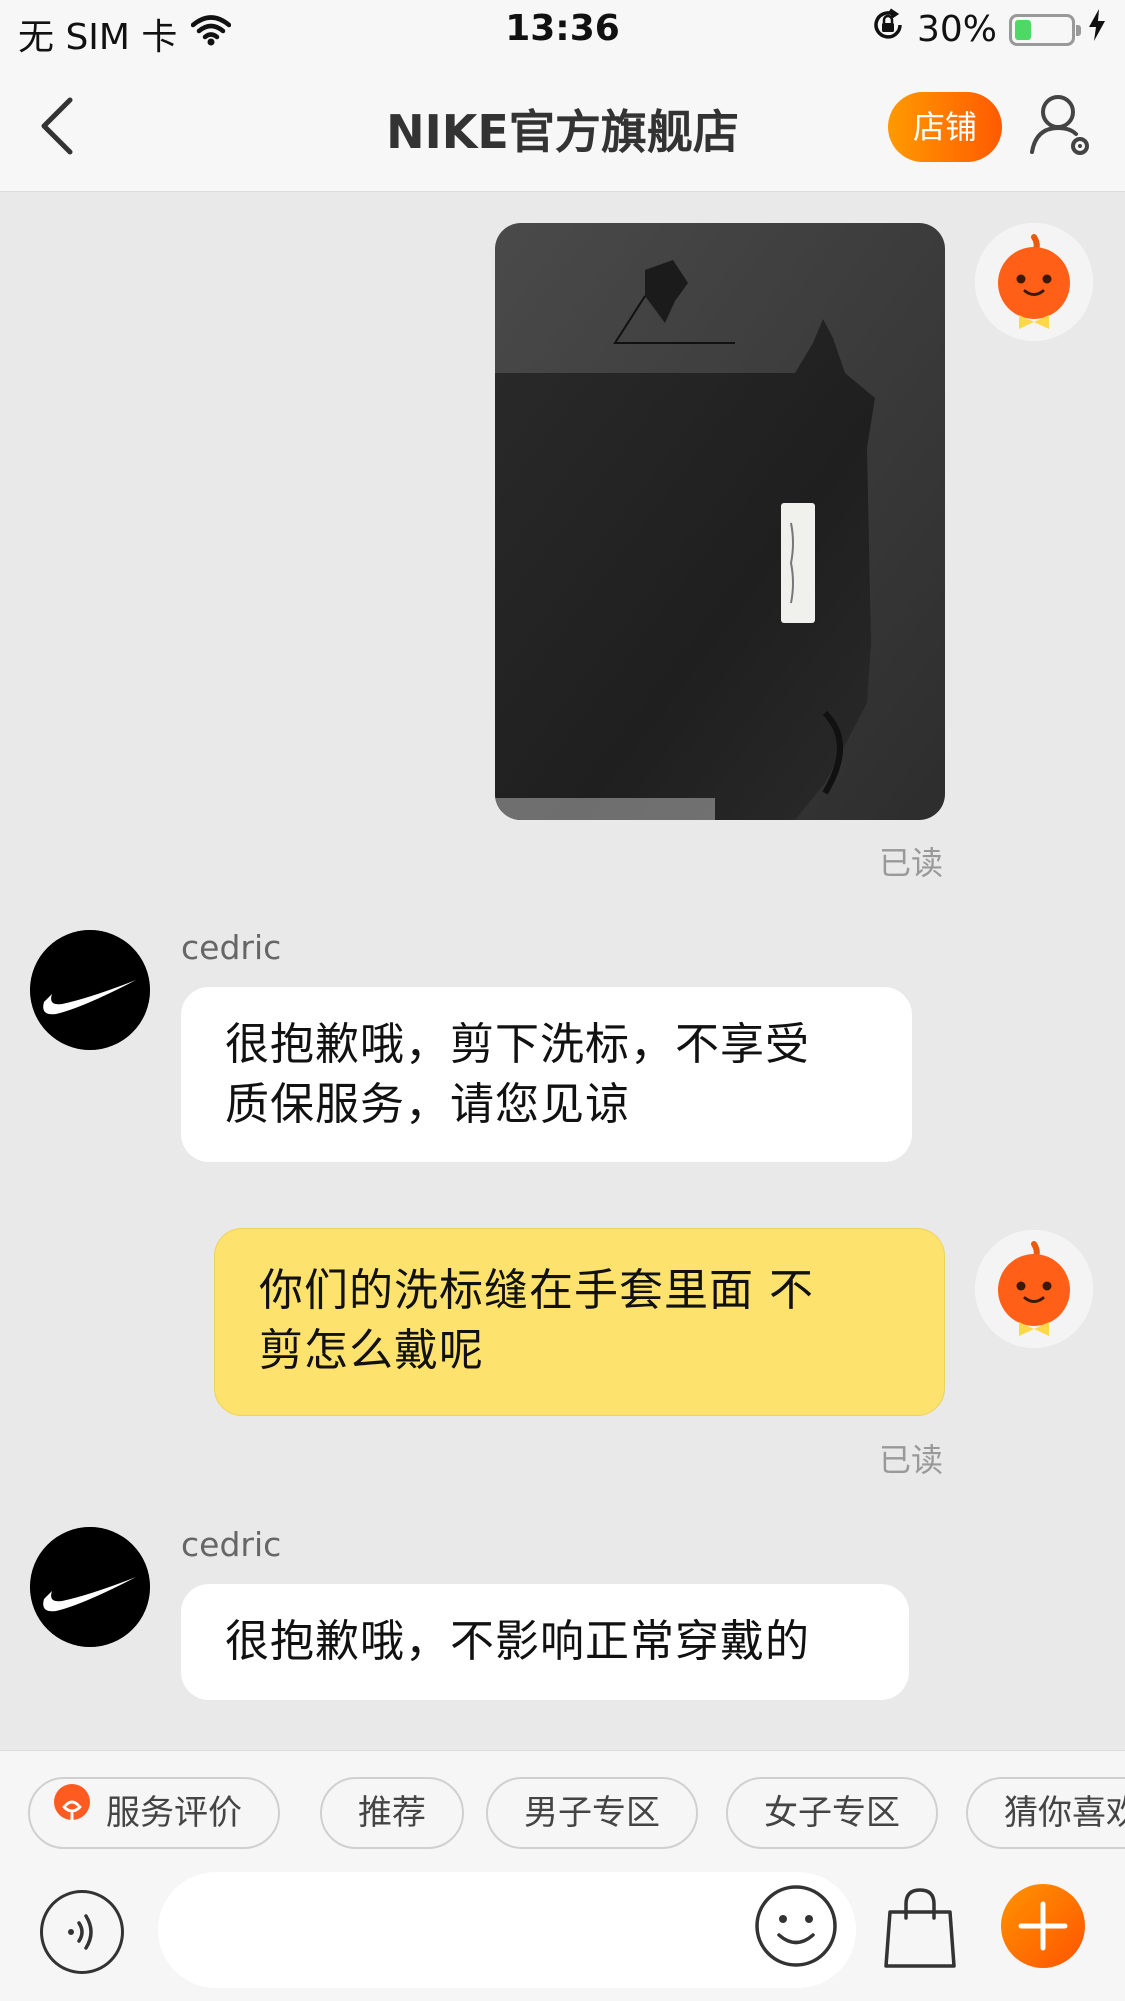 The height and width of the screenshot is (2001, 1125). I want to click on message-image, so click(720, 521).